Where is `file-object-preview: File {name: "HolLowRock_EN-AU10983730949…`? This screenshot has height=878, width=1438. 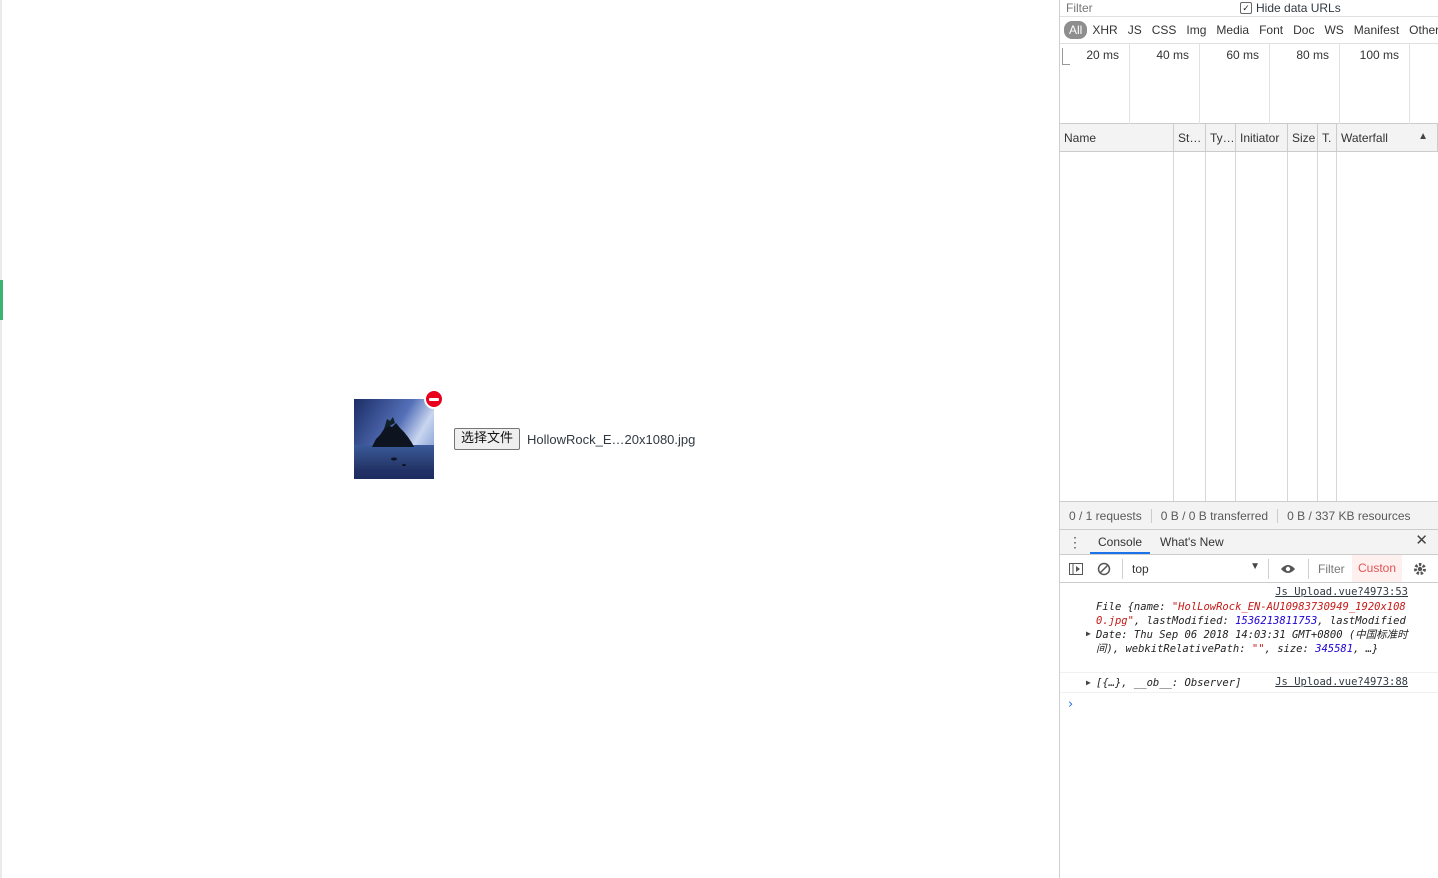 file-object-preview: File {name: "HolLowRock_EN-AU10983730949… is located at coordinates (1254, 628).